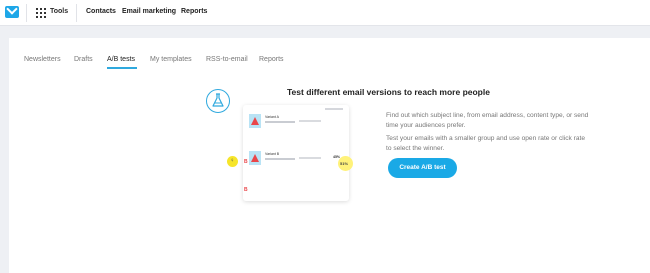  I want to click on tab-drafts: Drafts, so click(83, 59).